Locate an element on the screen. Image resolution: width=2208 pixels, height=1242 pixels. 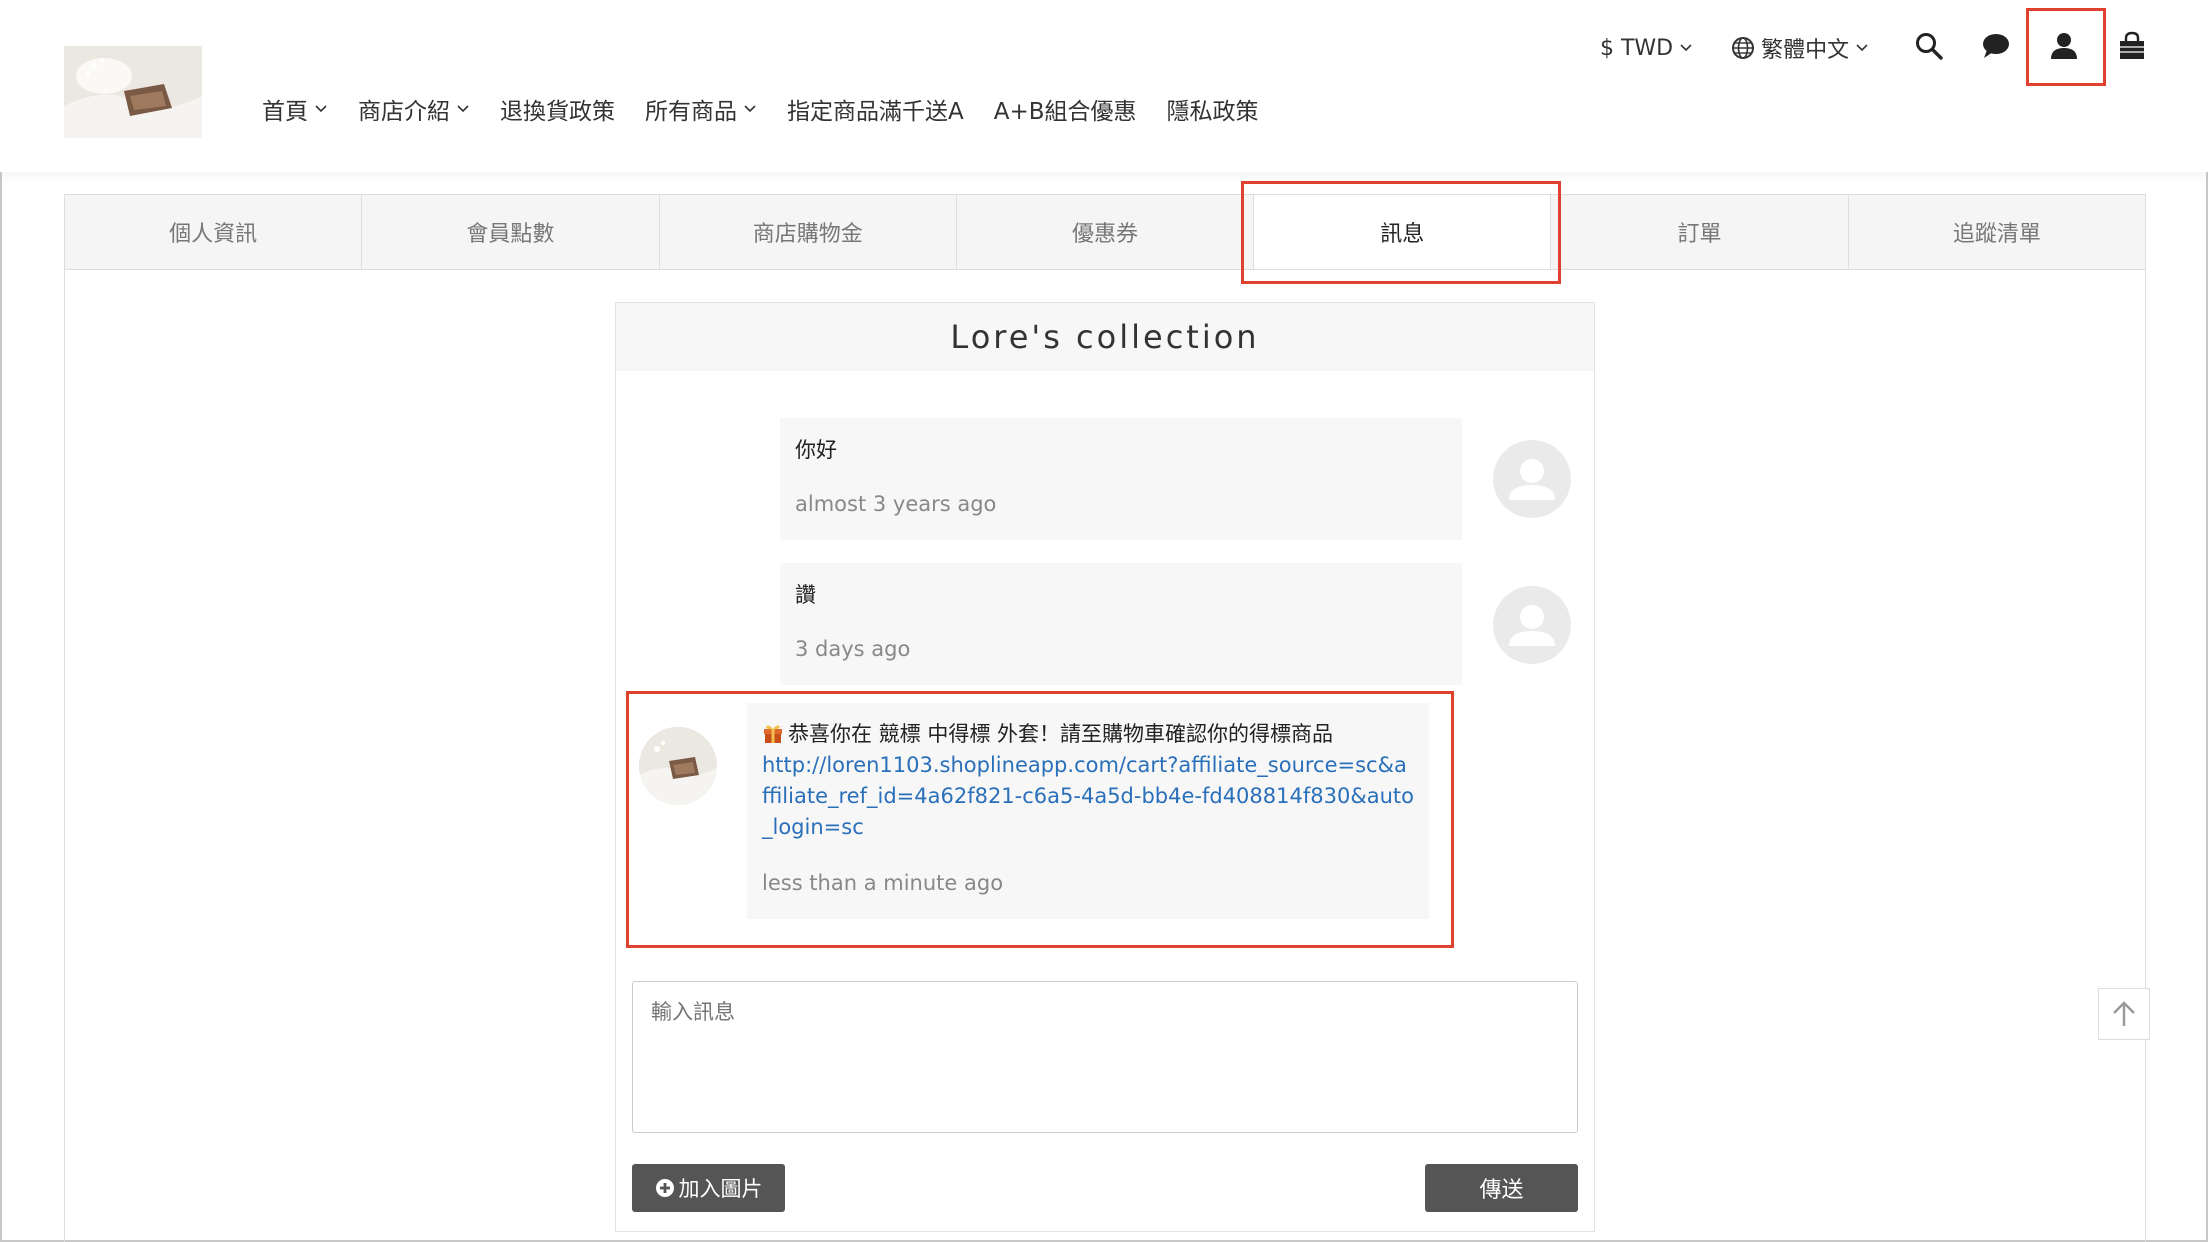
tab-label: 訂單 is located at coordinates (1699, 234).